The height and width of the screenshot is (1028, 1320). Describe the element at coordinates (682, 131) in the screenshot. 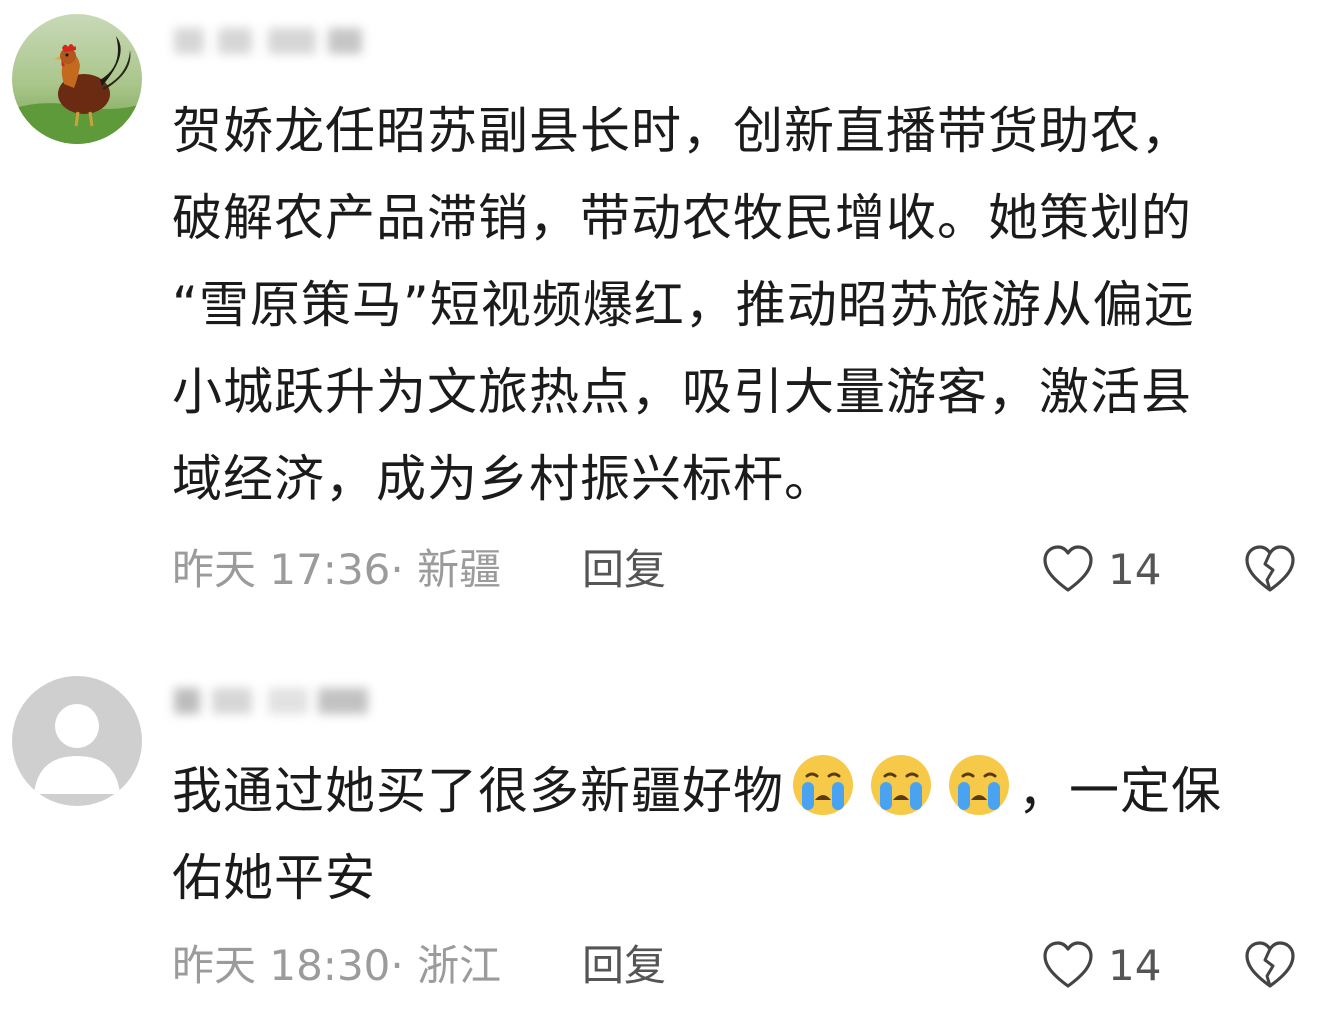

I see `comment-line: 贺娇龙任昭苏副县长时，创新直播带货助农，` at that location.